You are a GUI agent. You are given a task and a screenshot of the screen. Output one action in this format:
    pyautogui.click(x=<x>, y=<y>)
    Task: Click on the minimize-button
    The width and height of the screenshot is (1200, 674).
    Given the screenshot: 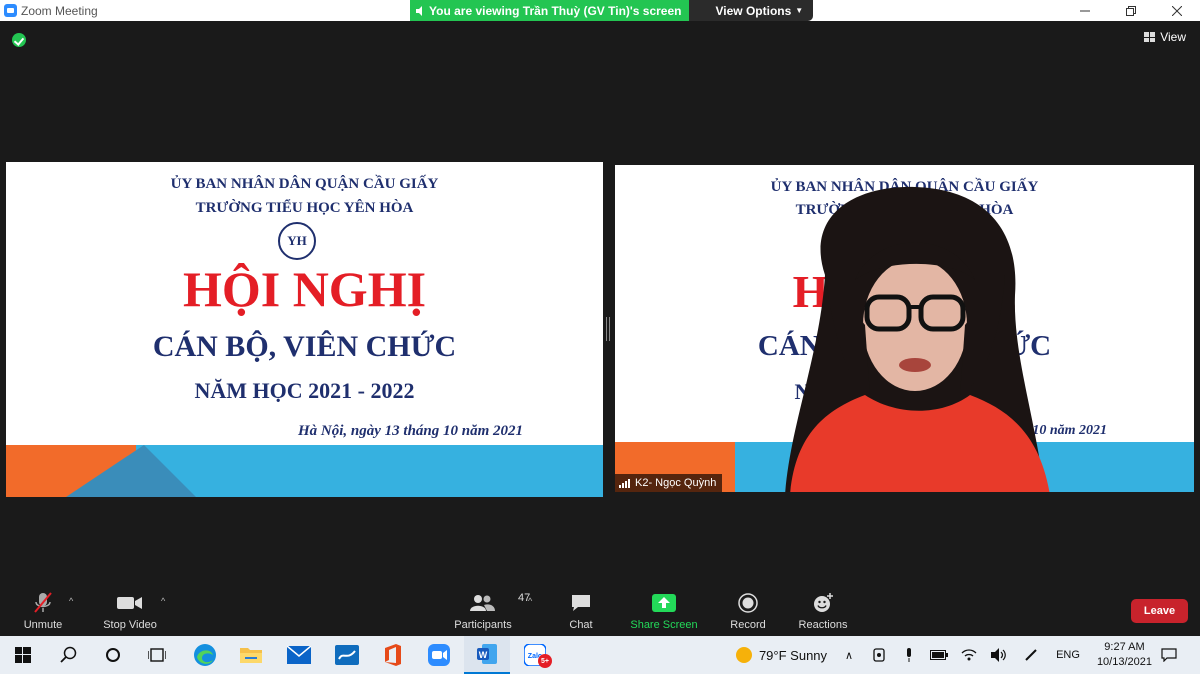 What is the action you would take?
    pyautogui.click(x=1085, y=10)
    